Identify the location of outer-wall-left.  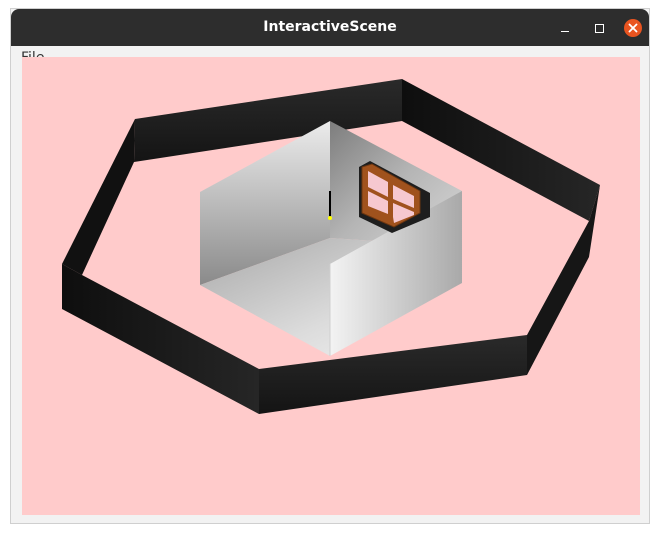
(98, 197).